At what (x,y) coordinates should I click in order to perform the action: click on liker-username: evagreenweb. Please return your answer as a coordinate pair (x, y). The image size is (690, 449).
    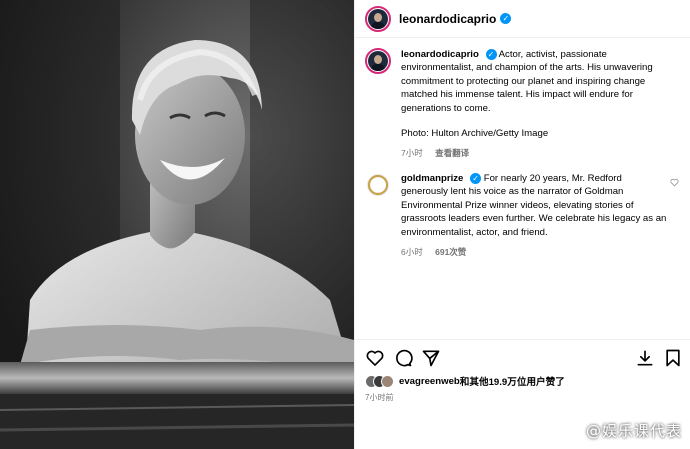
    Looking at the image, I should click on (429, 381).